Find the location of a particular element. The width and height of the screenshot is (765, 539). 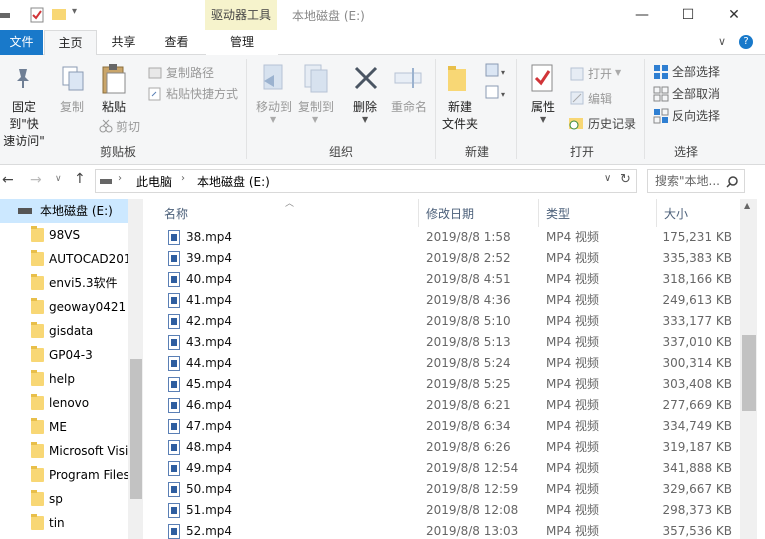

tab-home: 主页 is located at coordinates (70, 43).